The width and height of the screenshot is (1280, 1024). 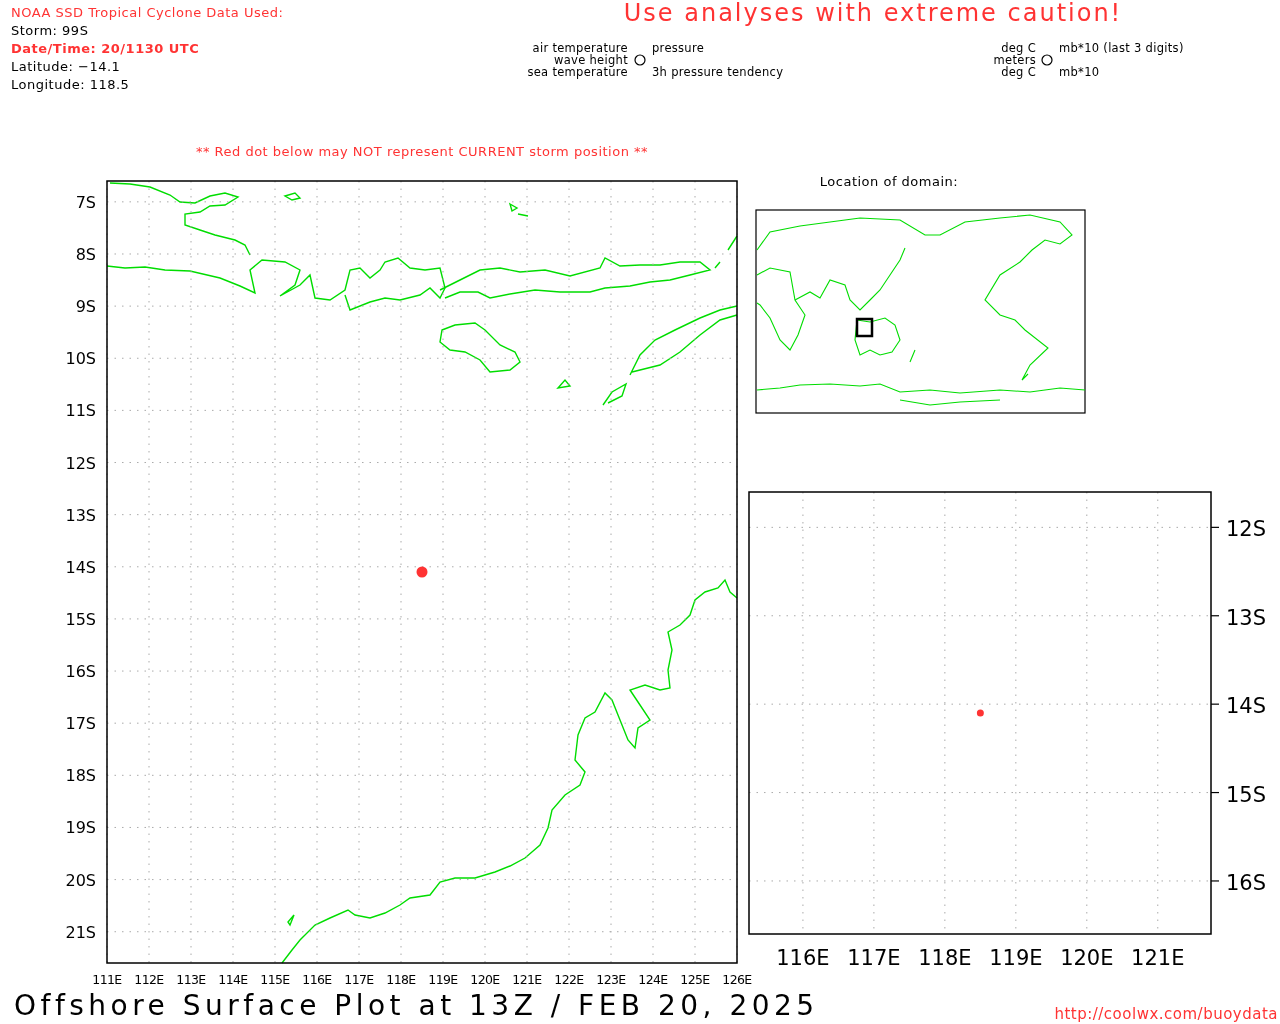 I want to click on storm-label: Storm: 99S, so click(x=50, y=30).